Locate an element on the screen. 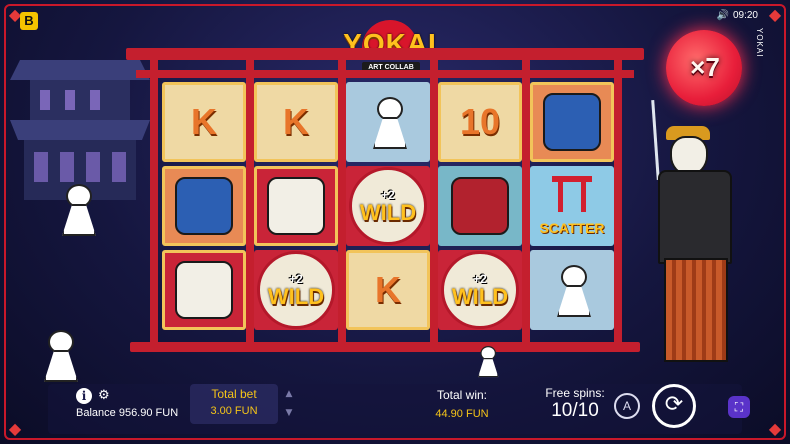 Image resolution: width=790 pixels, height=444 pixels. symbol-horse is located at coordinates (480, 206).